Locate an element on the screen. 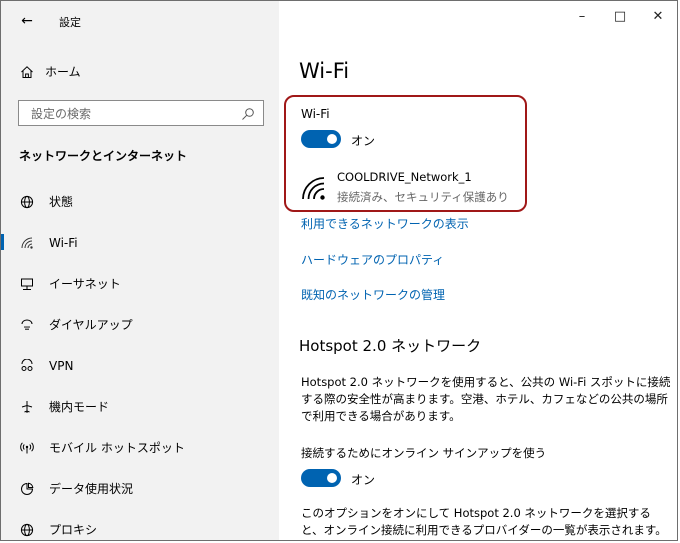  online-signup-label: 接続するためにオンライン サインアップを使う is located at coordinates (424, 453).